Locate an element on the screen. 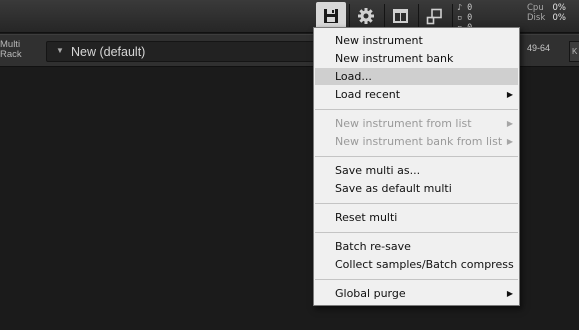 The width and height of the screenshot is (579, 330). menu-item-new-instrument-from-list: New instrument from list ▶ is located at coordinates (424, 123).